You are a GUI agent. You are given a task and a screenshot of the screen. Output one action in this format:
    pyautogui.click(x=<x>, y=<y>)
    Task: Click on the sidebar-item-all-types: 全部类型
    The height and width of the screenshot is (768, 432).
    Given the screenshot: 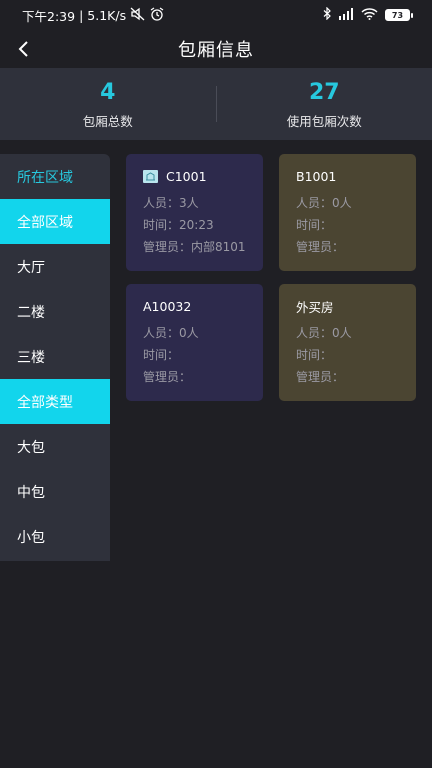 What is the action you would take?
    pyautogui.click(x=55, y=401)
    